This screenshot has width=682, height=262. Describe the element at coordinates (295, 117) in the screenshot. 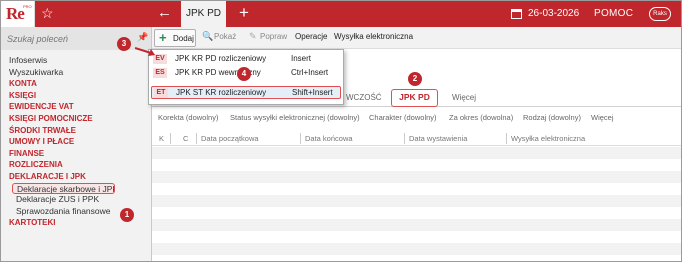

I see `filter-status: Status wysyłki elektronicznej (dowolny)` at that location.